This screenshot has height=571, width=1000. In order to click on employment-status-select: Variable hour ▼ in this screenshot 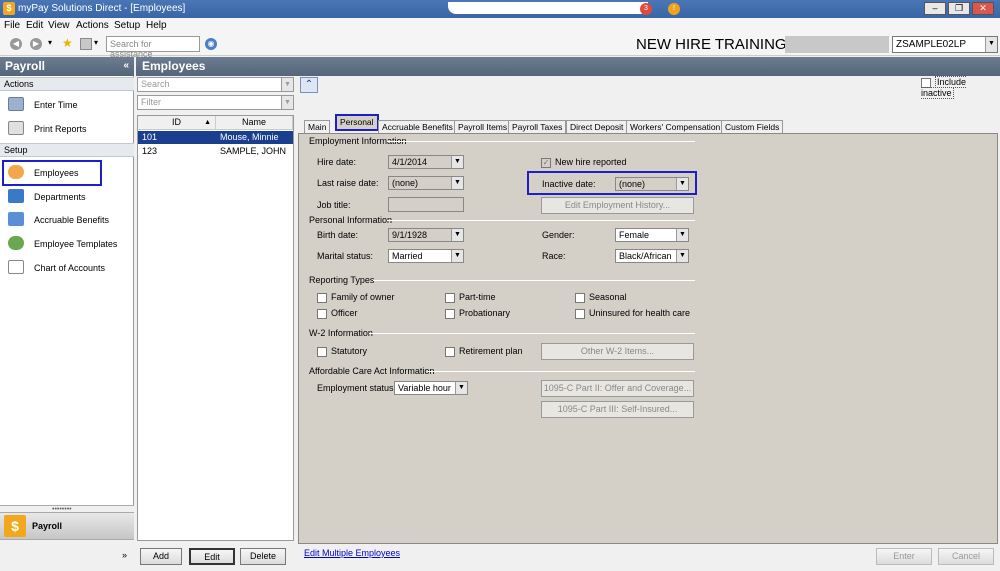, I will do `click(431, 388)`.